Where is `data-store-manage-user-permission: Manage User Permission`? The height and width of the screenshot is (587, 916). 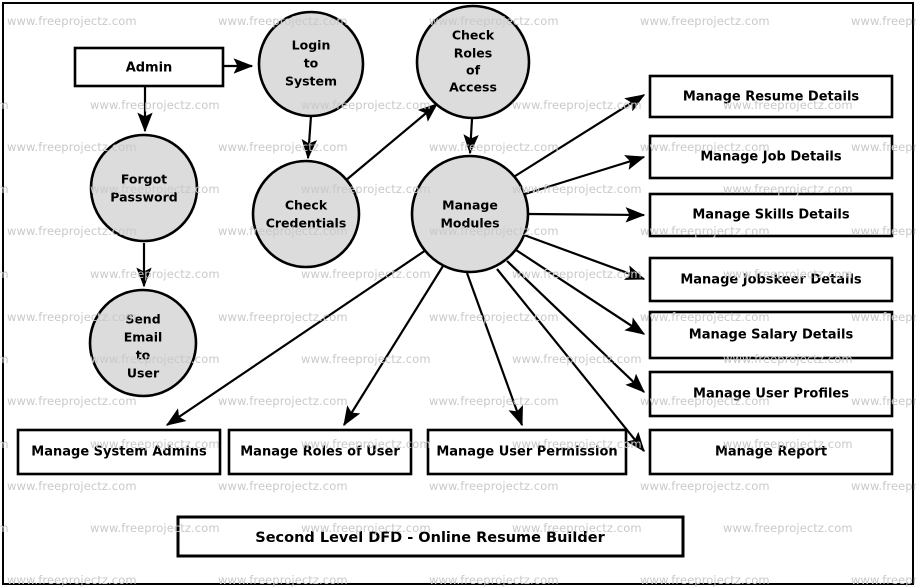
data-store-manage-user-permission: Manage User Permission is located at coordinates (527, 452).